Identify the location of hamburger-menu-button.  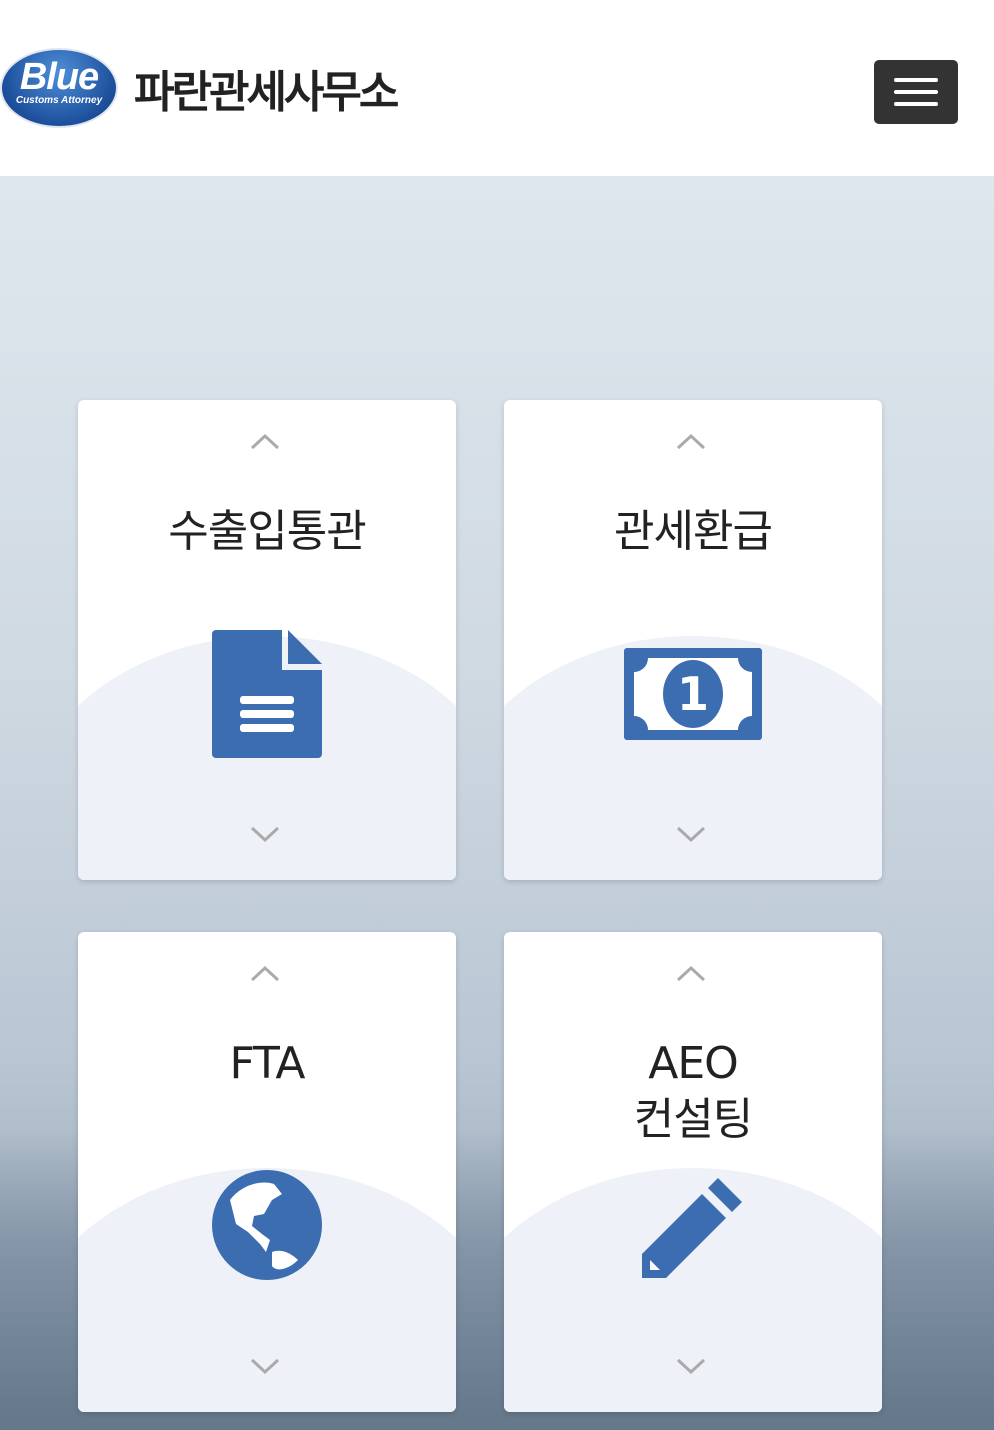
(916, 92).